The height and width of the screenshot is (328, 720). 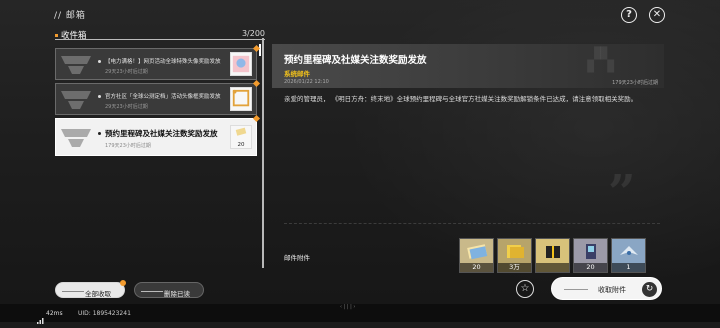 What do you see at coordinates (128, 146) in the screenshot?
I see `mail-expire: 179天23小时后过期` at bounding box center [128, 146].